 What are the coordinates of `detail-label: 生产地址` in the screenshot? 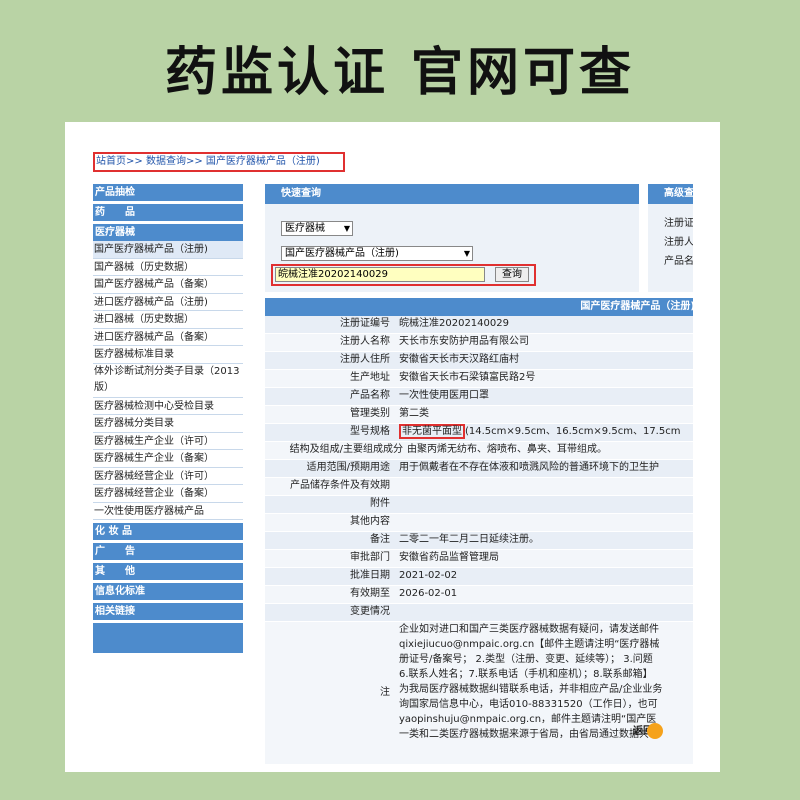 It's located at (330, 378).